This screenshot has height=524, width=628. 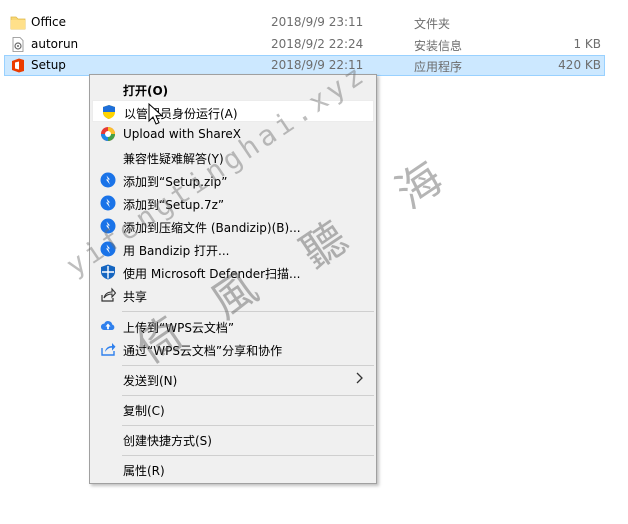 What do you see at coordinates (233, 379) in the screenshot?
I see `menu-item-send-to: 发送到(N)` at bounding box center [233, 379].